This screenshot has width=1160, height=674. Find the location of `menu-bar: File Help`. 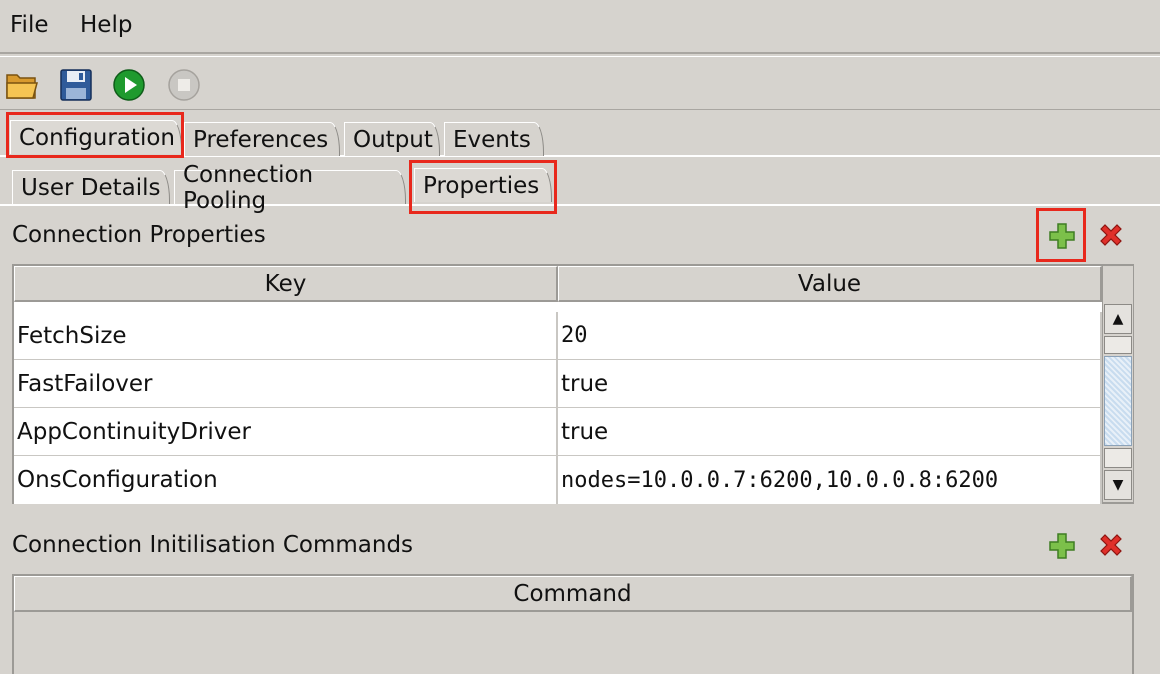

menu-bar: File Help is located at coordinates (580, 27).